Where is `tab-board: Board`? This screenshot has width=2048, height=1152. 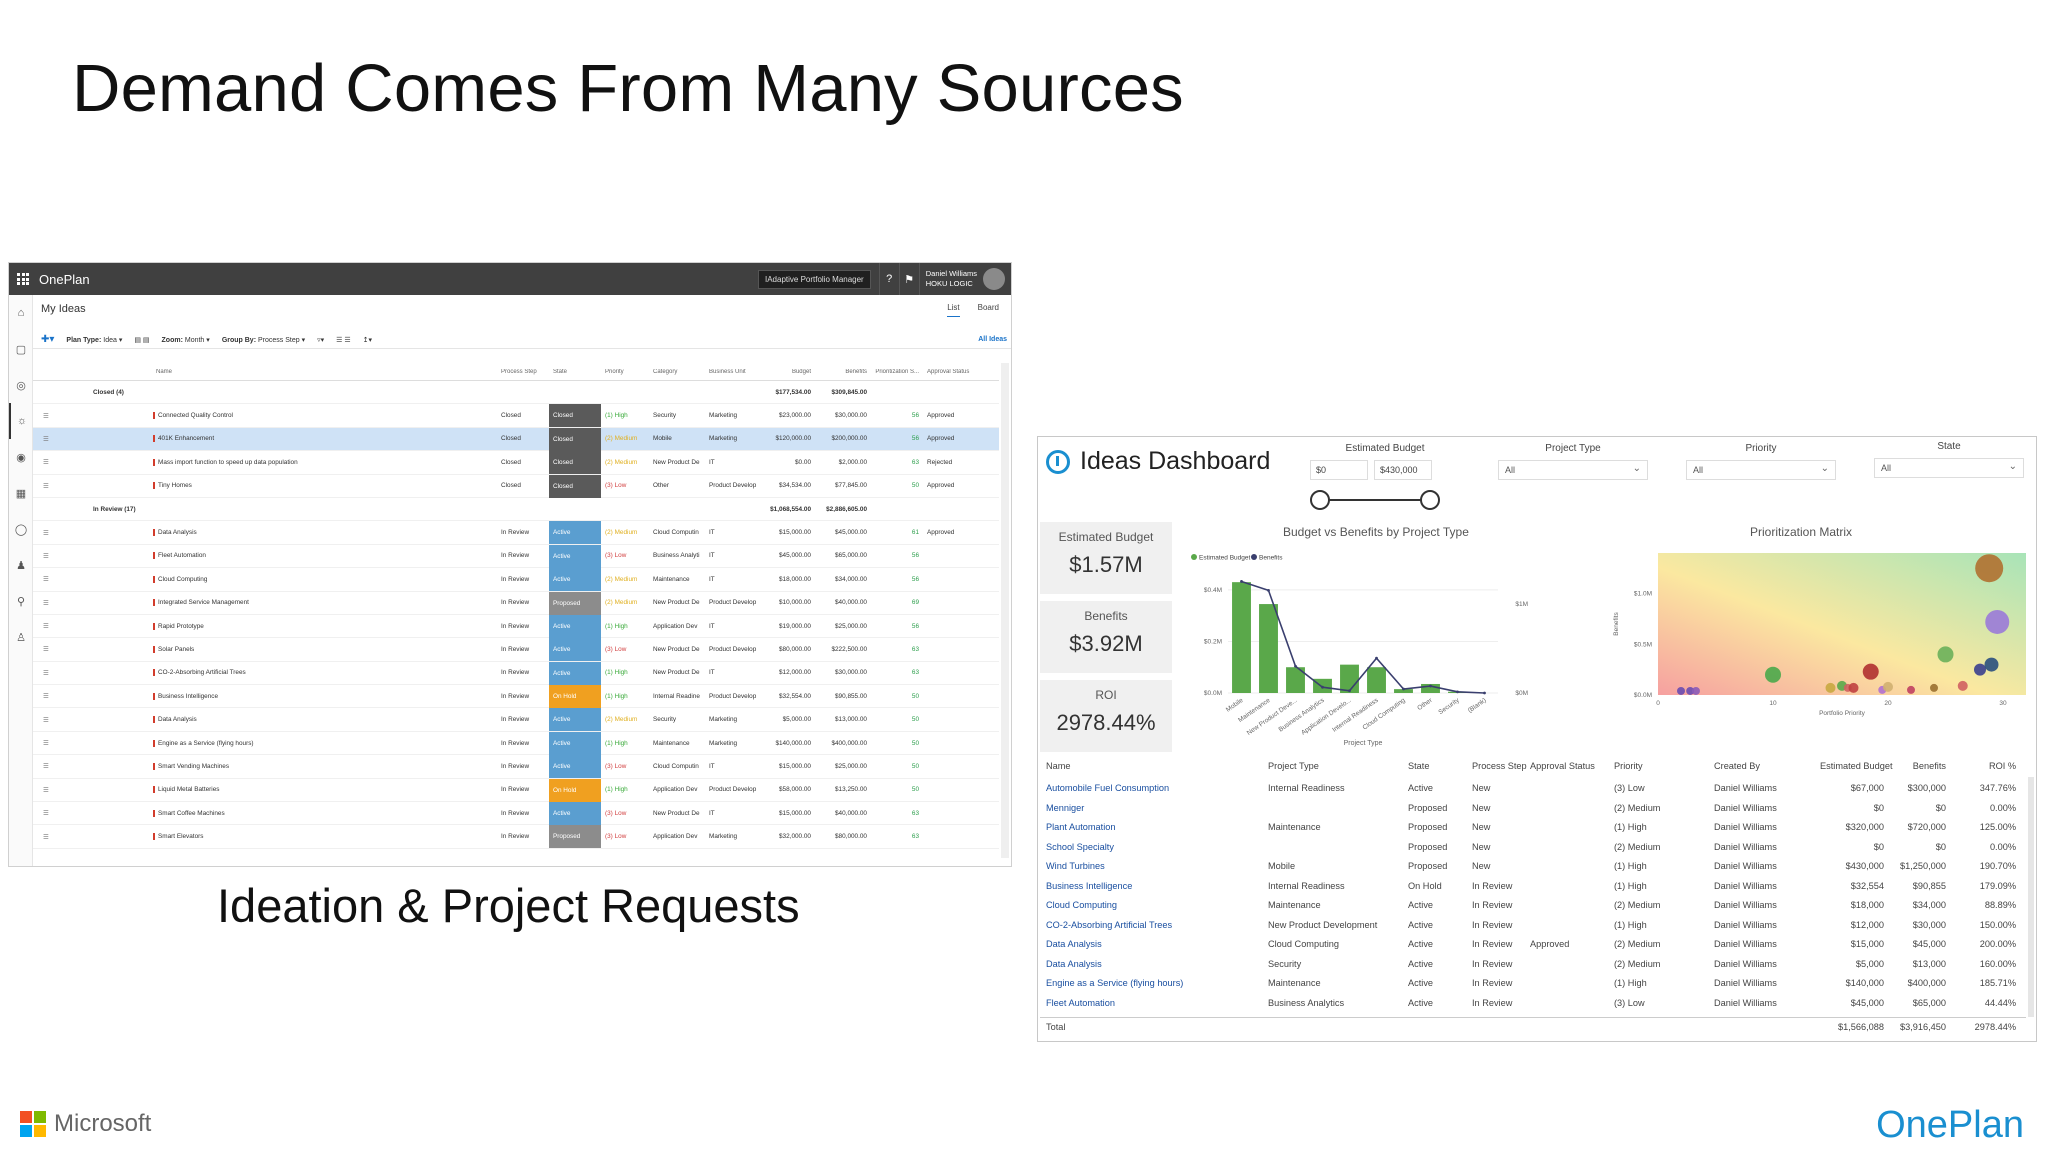
tab-board: Board is located at coordinates (988, 310).